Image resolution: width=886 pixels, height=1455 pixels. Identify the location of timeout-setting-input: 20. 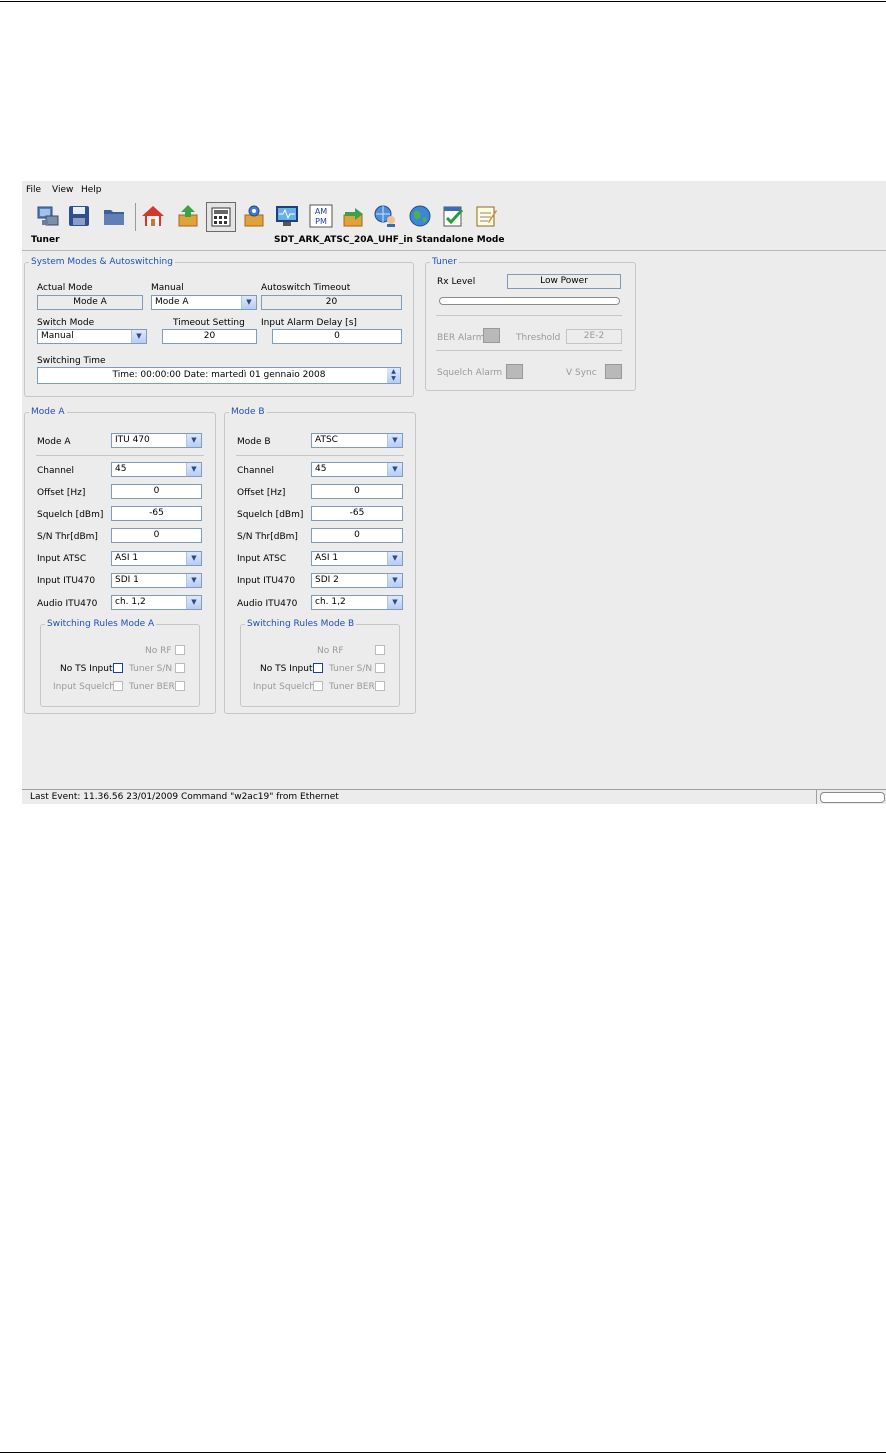
(209, 336).